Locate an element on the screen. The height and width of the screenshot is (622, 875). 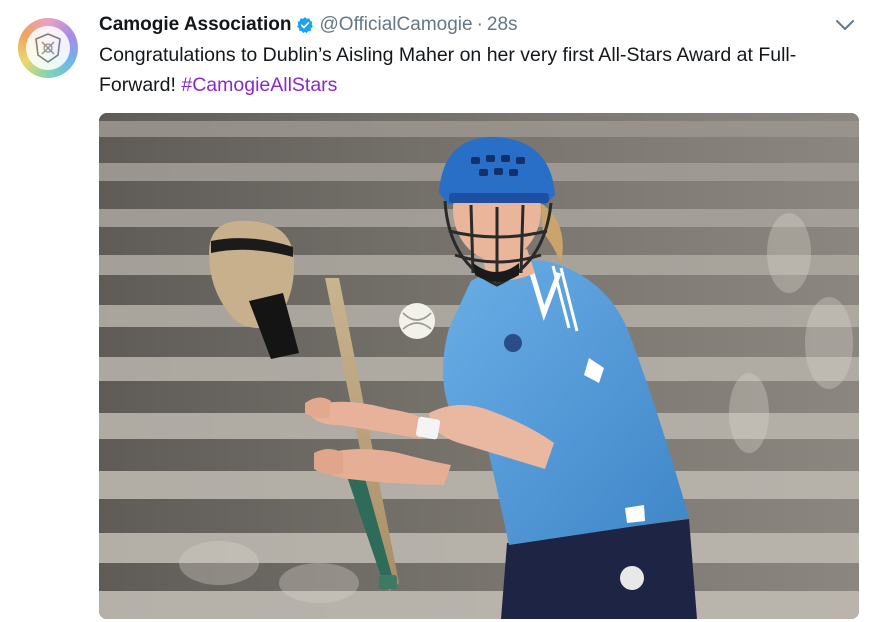
camogie-crest-icon is located at coordinates (48, 48).